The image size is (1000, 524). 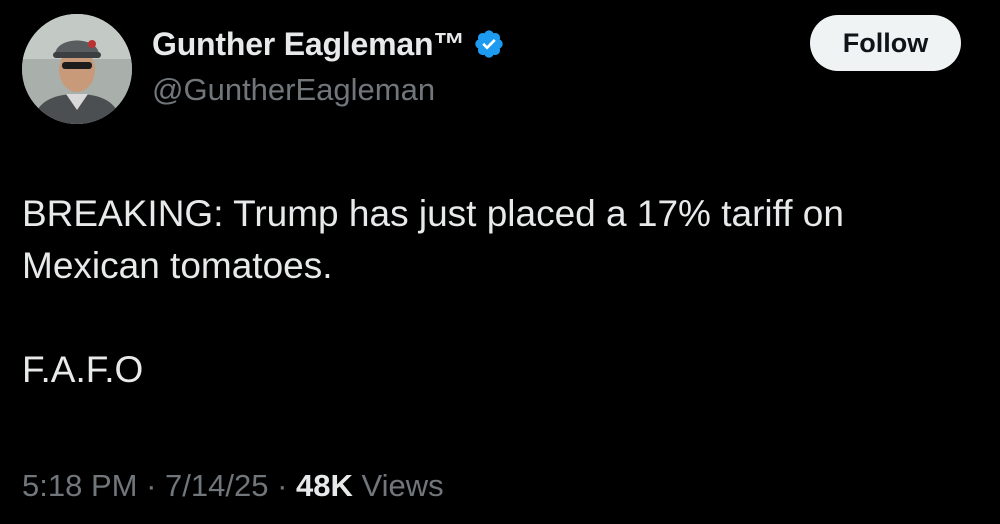 I want to click on avatar-photo, so click(x=77, y=69).